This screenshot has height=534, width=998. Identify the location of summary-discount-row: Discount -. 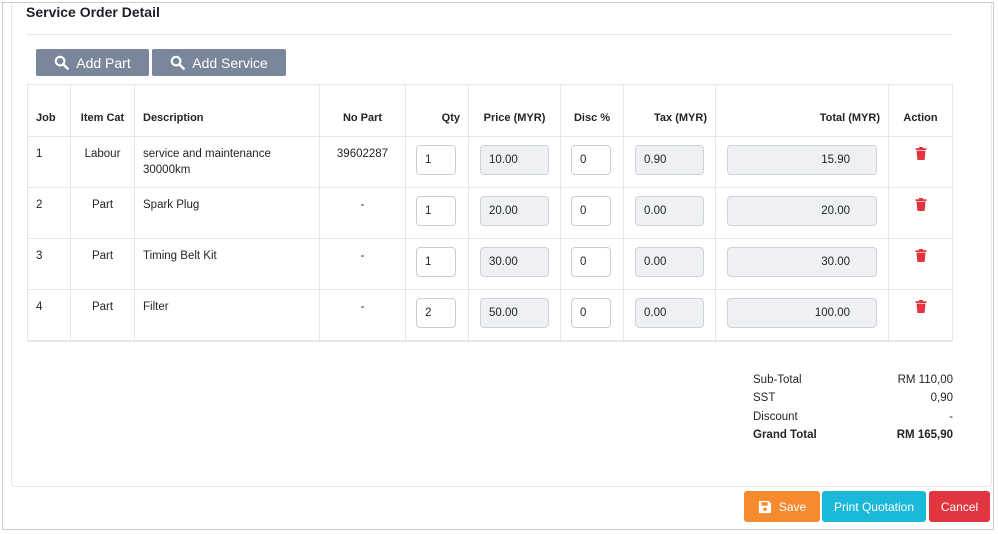
(853, 417).